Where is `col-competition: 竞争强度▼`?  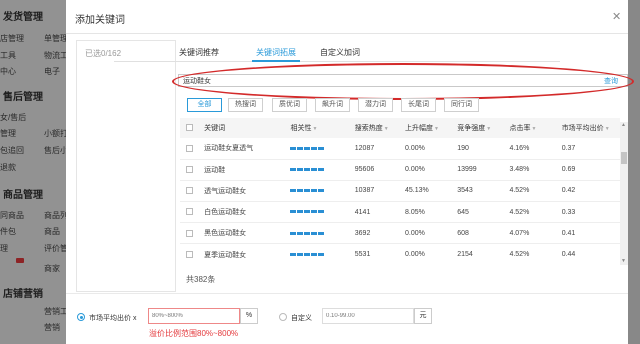 col-competition: 竞争强度▼ is located at coordinates (483, 128).